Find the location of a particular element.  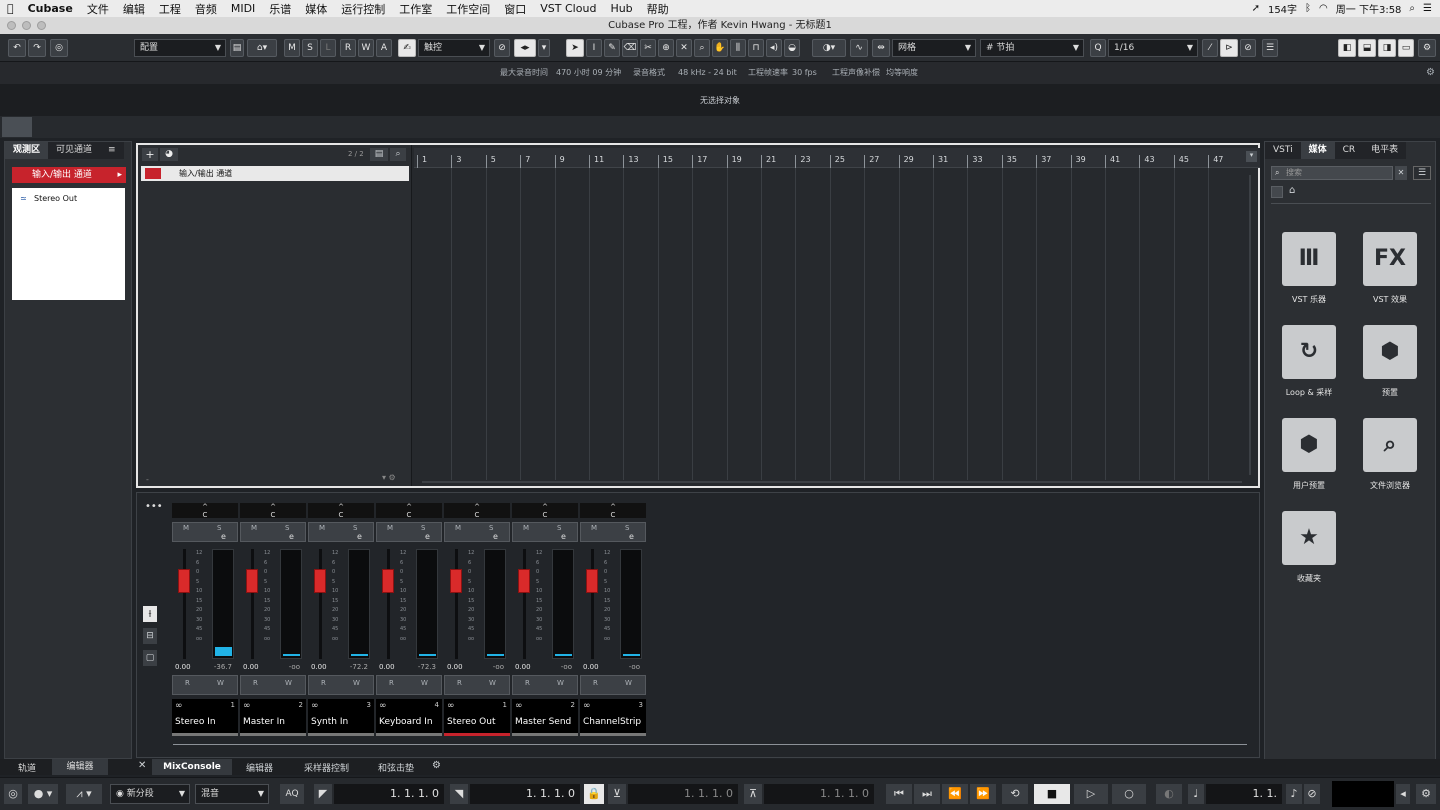

menu-edit: 编辑 is located at coordinates (134, 9).